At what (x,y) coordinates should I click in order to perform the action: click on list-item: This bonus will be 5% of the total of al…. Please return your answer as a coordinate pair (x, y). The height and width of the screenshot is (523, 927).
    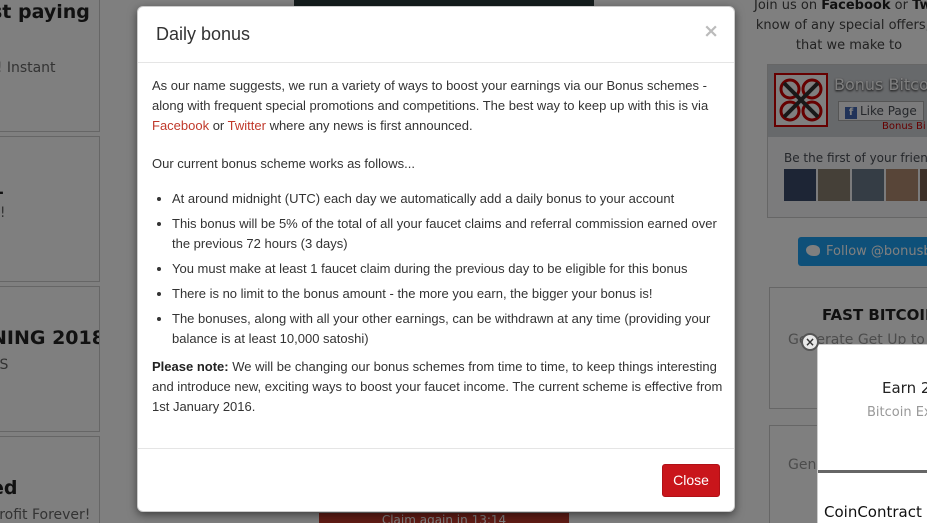
    Looking at the image, I should click on (448, 234).